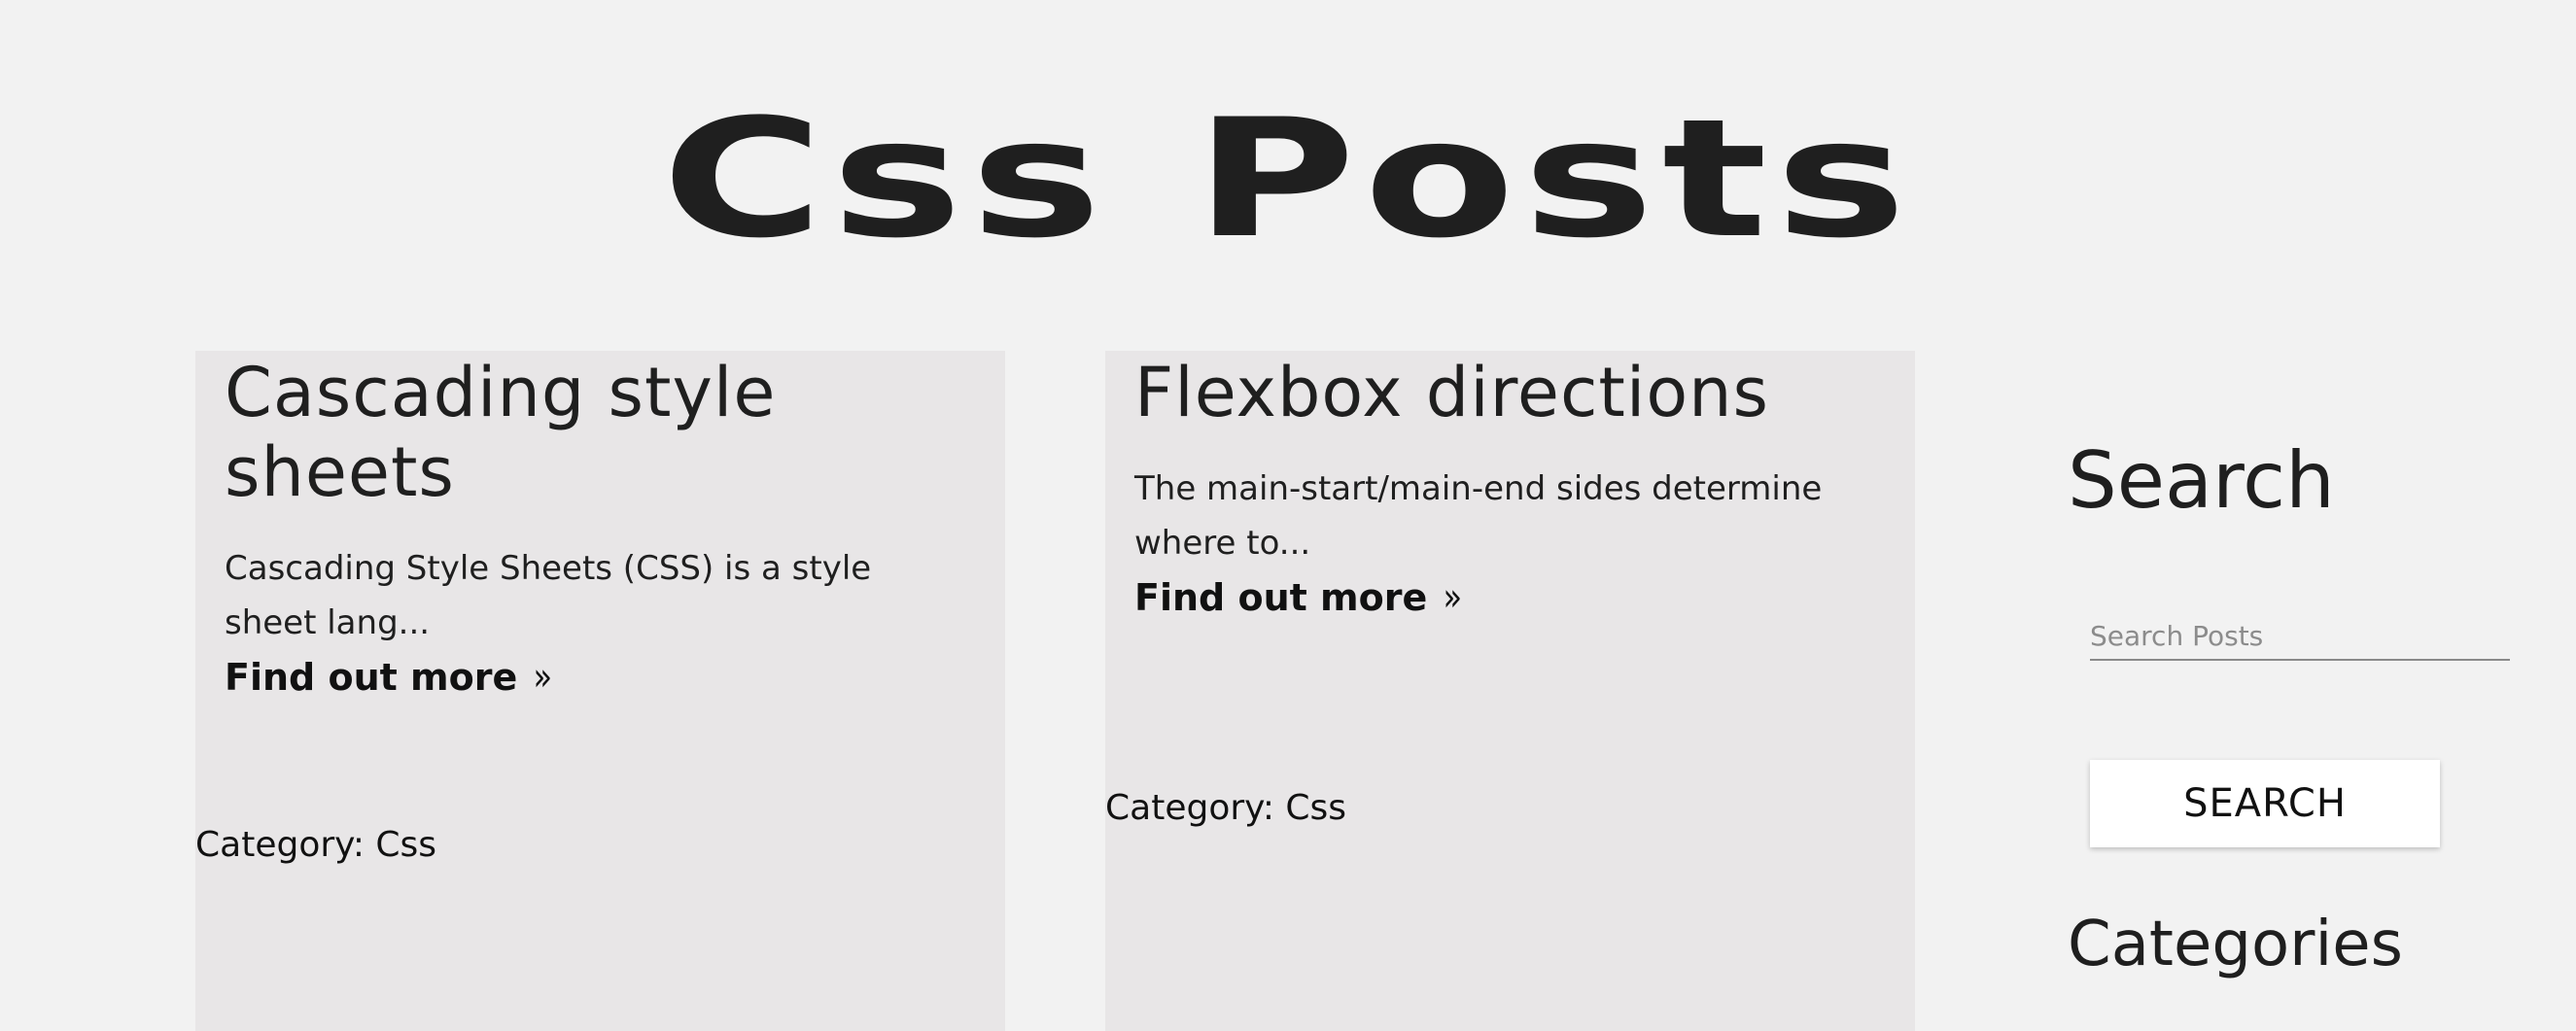  I want to click on post-title: Cascading style sheets, so click(604, 433).